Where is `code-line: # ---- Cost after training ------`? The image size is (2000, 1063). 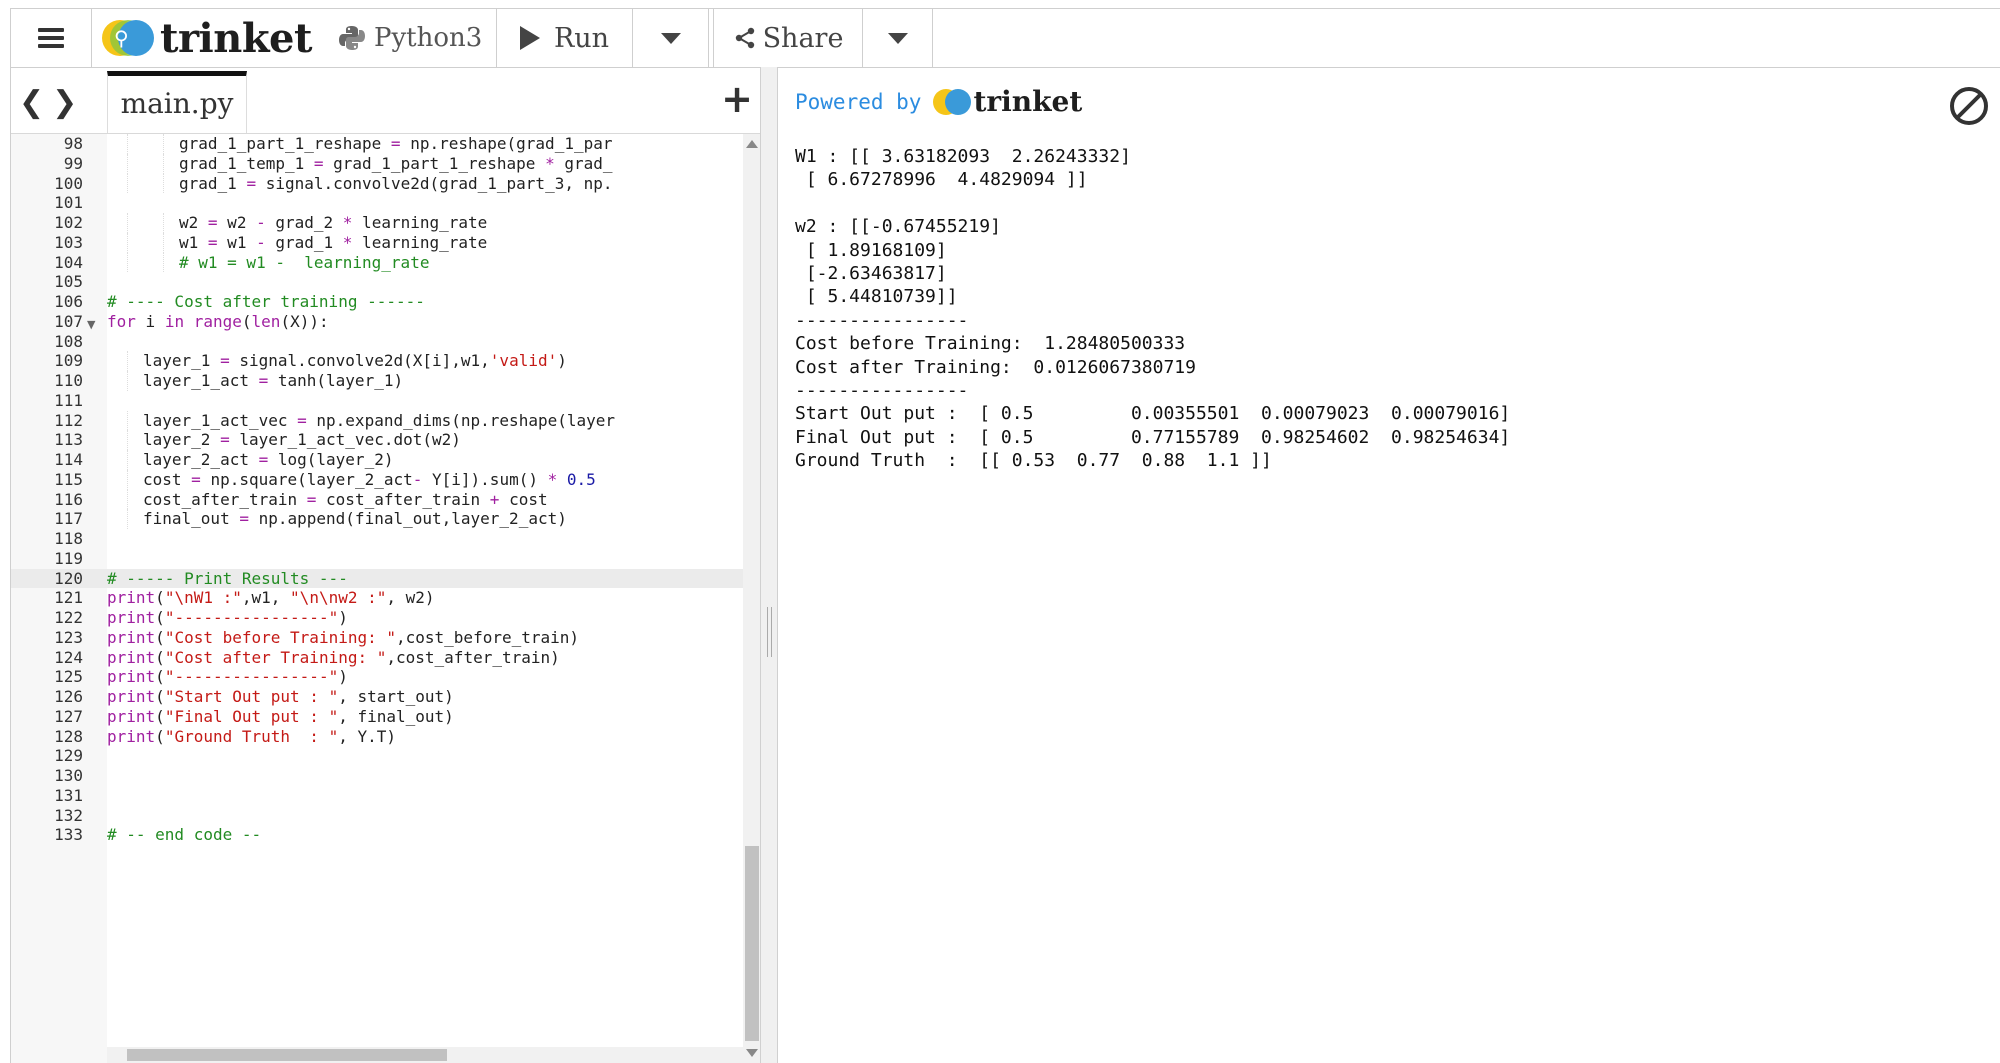
code-line: # ---- Cost after training ------ is located at coordinates (266, 302).